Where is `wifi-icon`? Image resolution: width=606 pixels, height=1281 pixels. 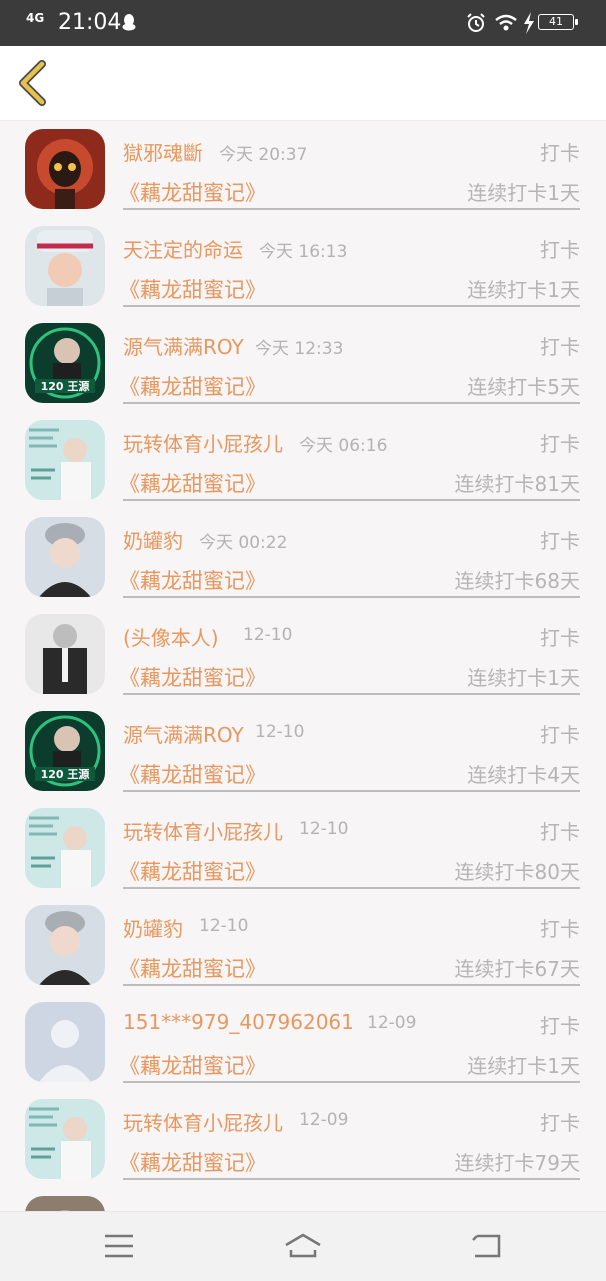 wifi-icon is located at coordinates (506, 22).